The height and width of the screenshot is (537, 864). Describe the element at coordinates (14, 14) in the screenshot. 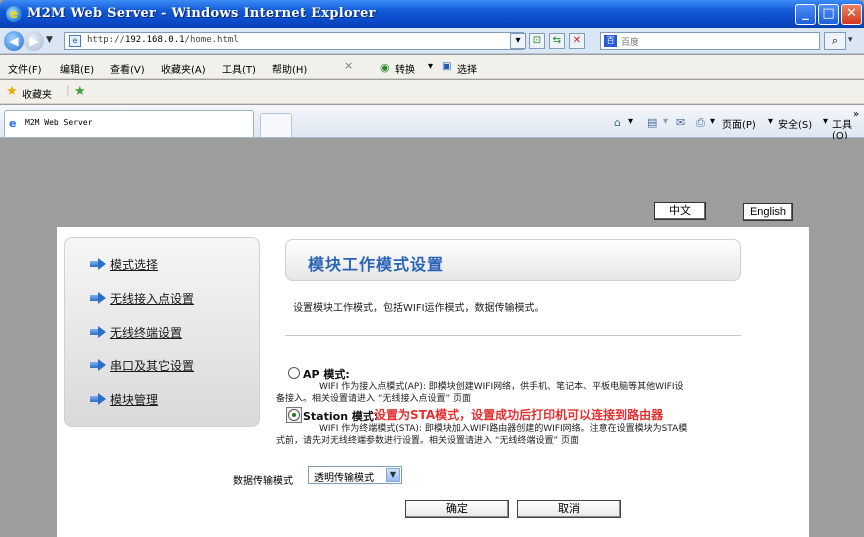

I see `ie-logo-icon: e` at that location.